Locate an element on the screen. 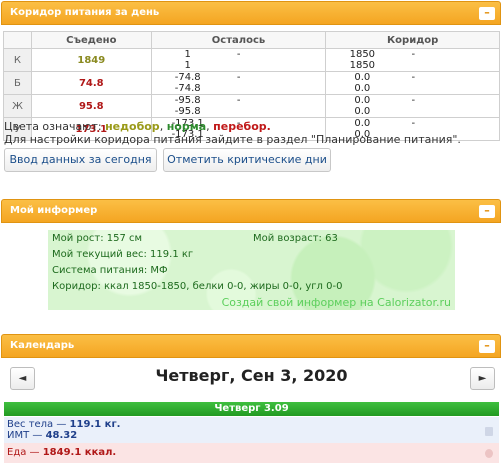 The image size is (503, 466). corridor-panel-title: Коридор питания за день is located at coordinates (85, 12).